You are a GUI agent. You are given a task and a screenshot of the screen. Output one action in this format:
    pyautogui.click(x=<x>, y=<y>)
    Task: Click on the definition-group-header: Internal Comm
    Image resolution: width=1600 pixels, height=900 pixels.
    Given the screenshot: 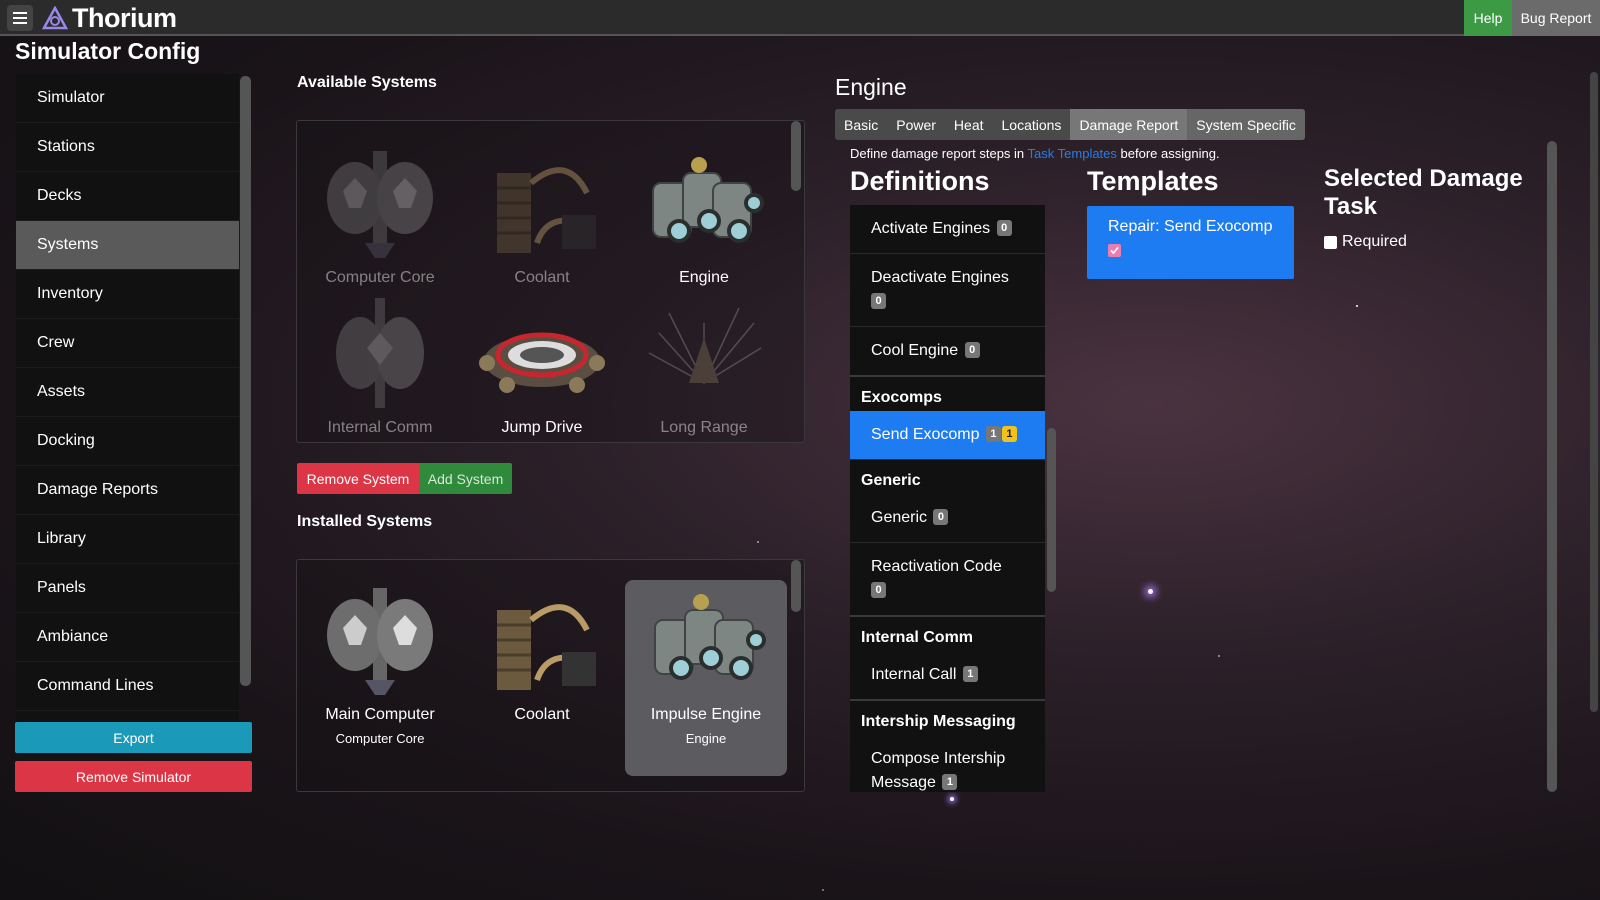 What is the action you would take?
    pyautogui.click(x=947, y=634)
    